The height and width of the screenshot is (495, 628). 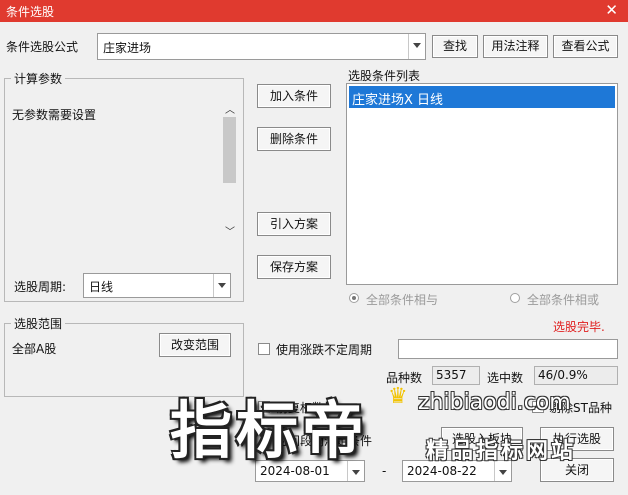 I want to click on scroll-up-icon: ︿, so click(x=230, y=108).